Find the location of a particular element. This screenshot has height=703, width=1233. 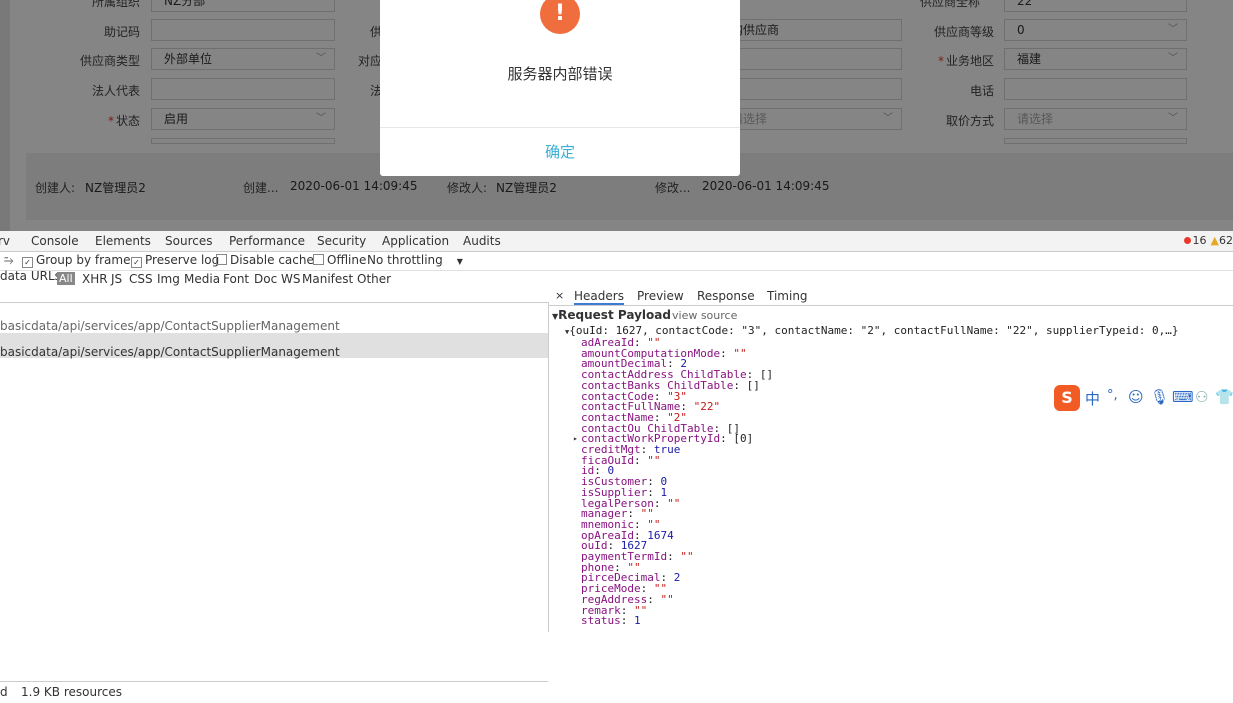

tab-timing: Timing is located at coordinates (787, 296).